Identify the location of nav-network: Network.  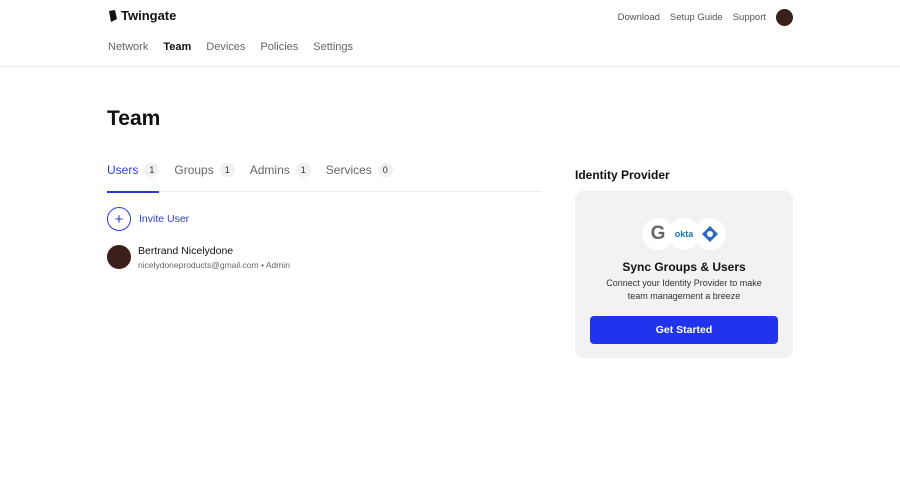
(128, 47).